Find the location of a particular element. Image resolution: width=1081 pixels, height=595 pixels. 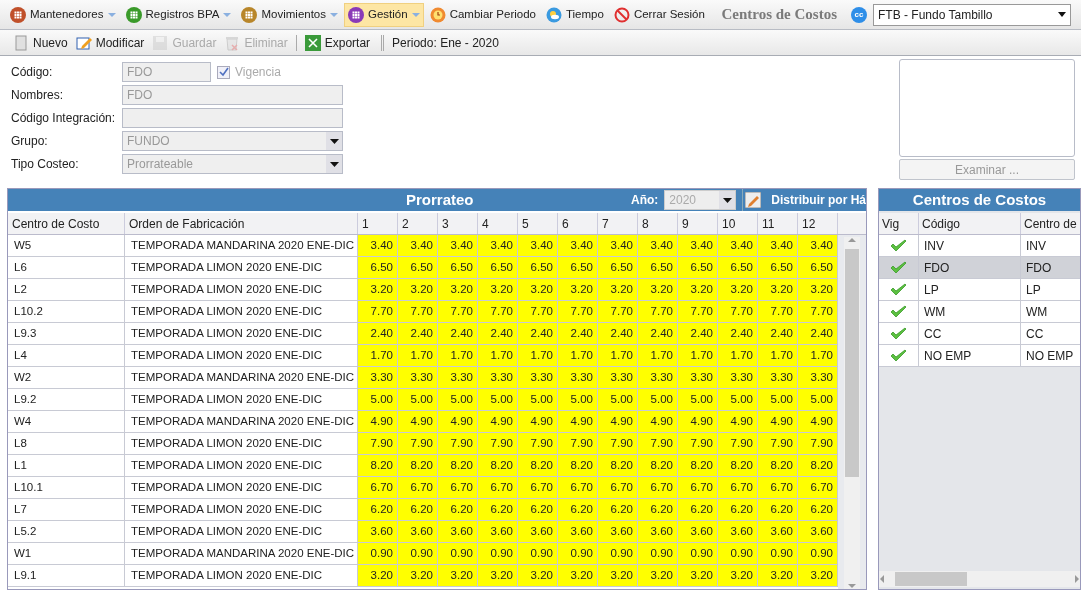

menu-button: Movimientos is located at coordinates (290, 14).